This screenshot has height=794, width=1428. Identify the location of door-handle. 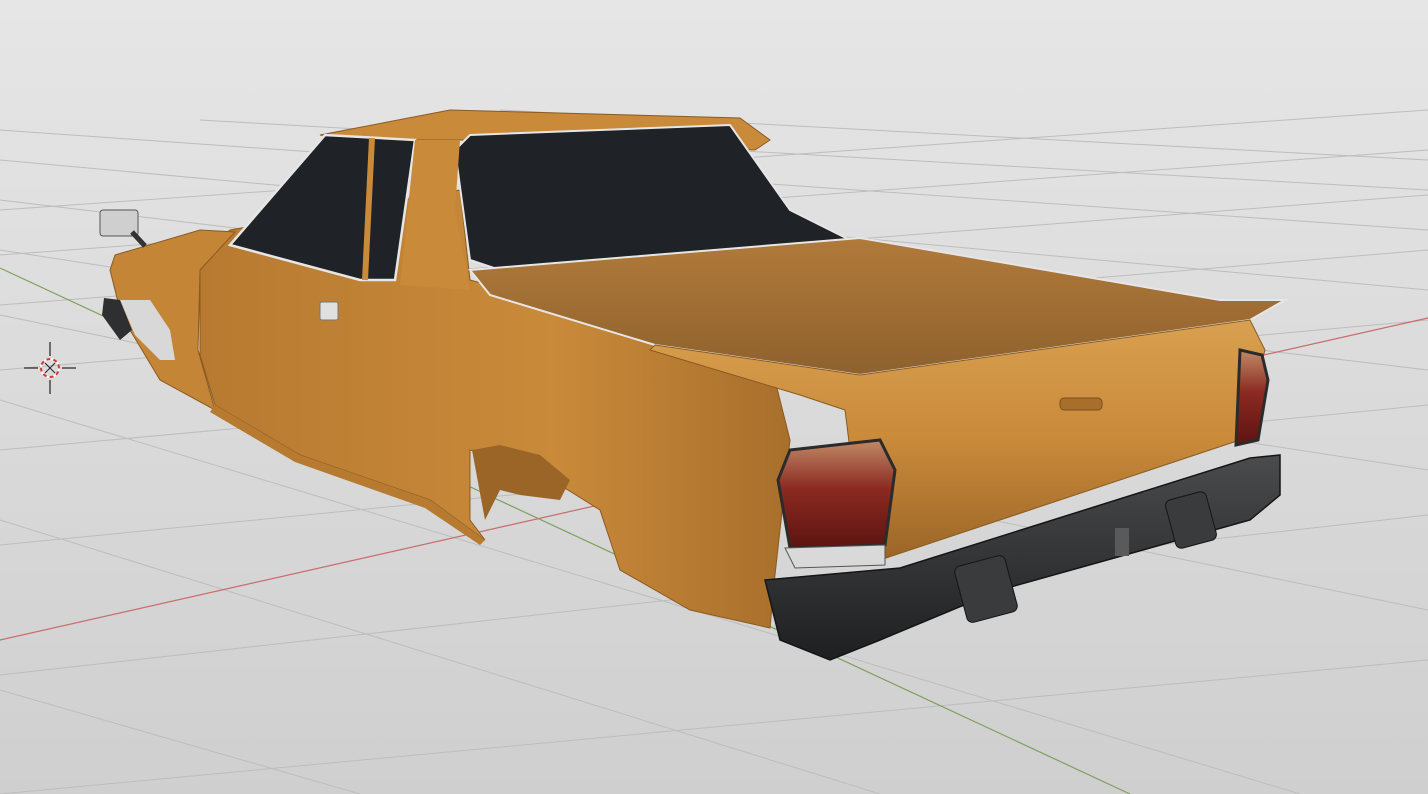
(329, 311).